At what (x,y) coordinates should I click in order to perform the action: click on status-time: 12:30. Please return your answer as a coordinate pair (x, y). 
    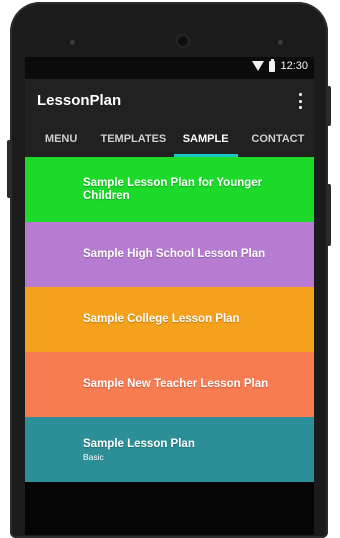
    Looking at the image, I should click on (294, 66).